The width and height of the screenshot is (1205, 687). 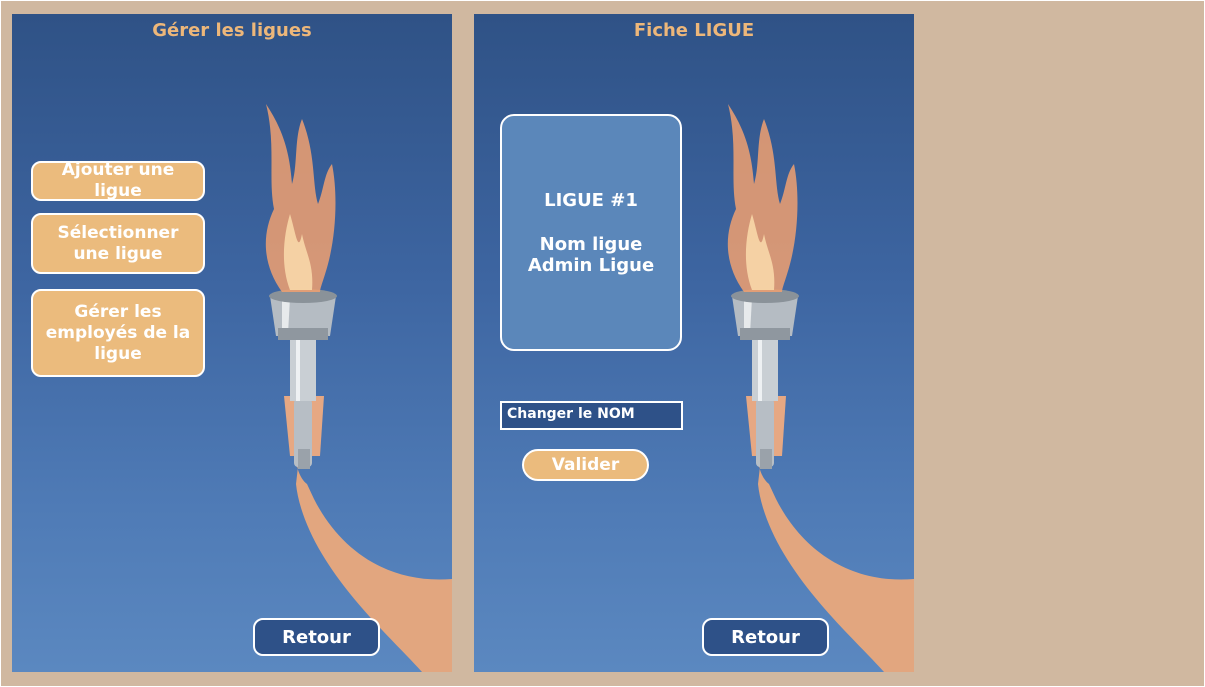 I want to click on manage-employees-button: Gérer les employés de la ligue, so click(x=118, y=333).